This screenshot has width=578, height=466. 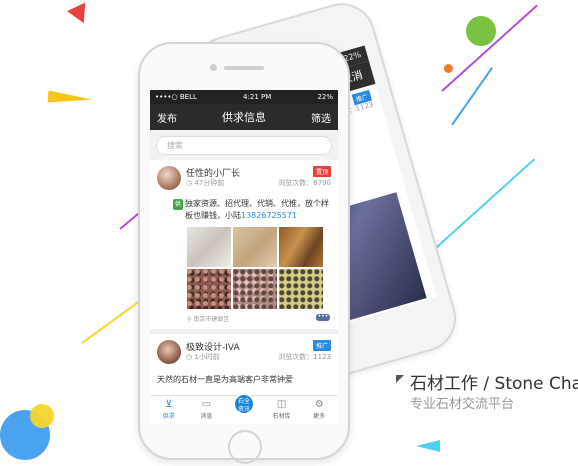 I want to click on search-area: 搜索, so click(x=244, y=145).